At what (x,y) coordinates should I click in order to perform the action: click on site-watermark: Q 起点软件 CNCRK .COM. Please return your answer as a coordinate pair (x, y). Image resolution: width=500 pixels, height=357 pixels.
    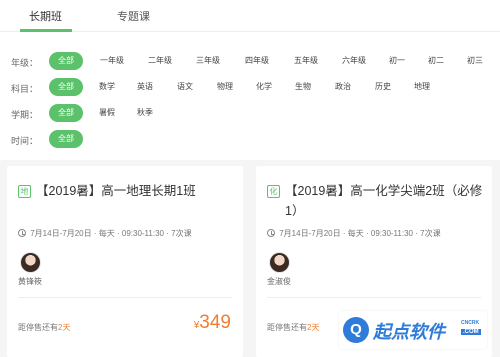
    Looking at the image, I should click on (413, 330).